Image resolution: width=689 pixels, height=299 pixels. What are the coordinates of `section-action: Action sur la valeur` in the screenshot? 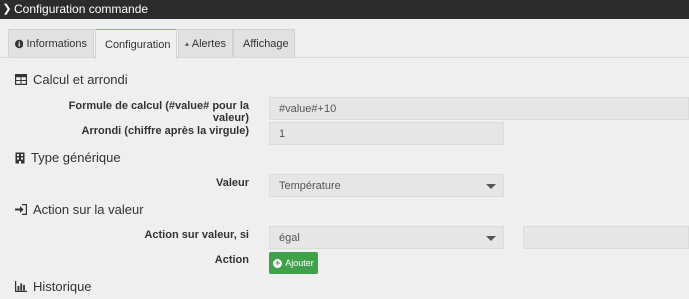 It's located at (79, 209).